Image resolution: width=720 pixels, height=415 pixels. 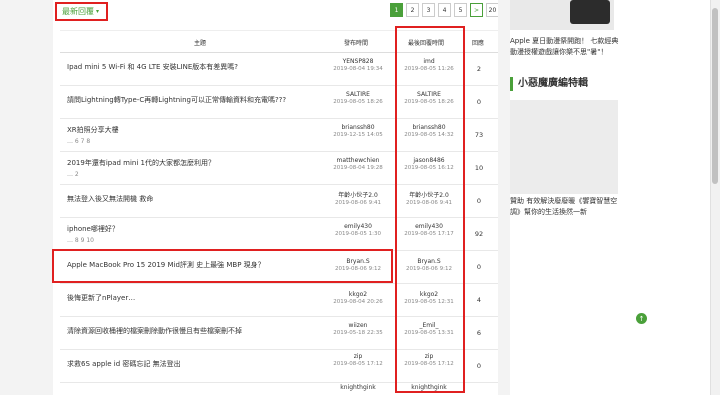 I want to click on poster-name: 年齡小伙子2.0, so click(x=358, y=194).